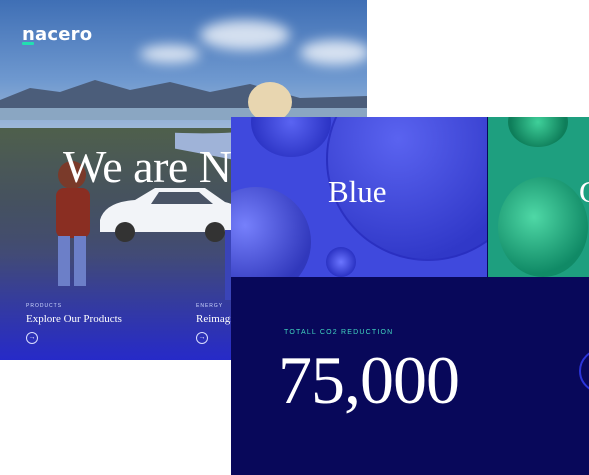 The width and height of the screenshot is (589, 475). I want to click on green-tile: G, so click(538, 197).